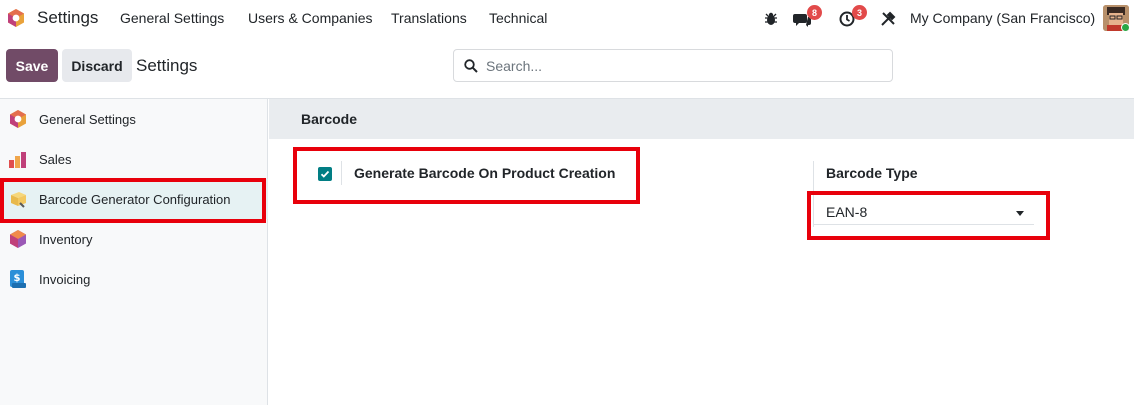 Image resolution: width=1134 pixels, height=405 pixels. I want to click on highlight-generate-barcode, so click(466, 175).